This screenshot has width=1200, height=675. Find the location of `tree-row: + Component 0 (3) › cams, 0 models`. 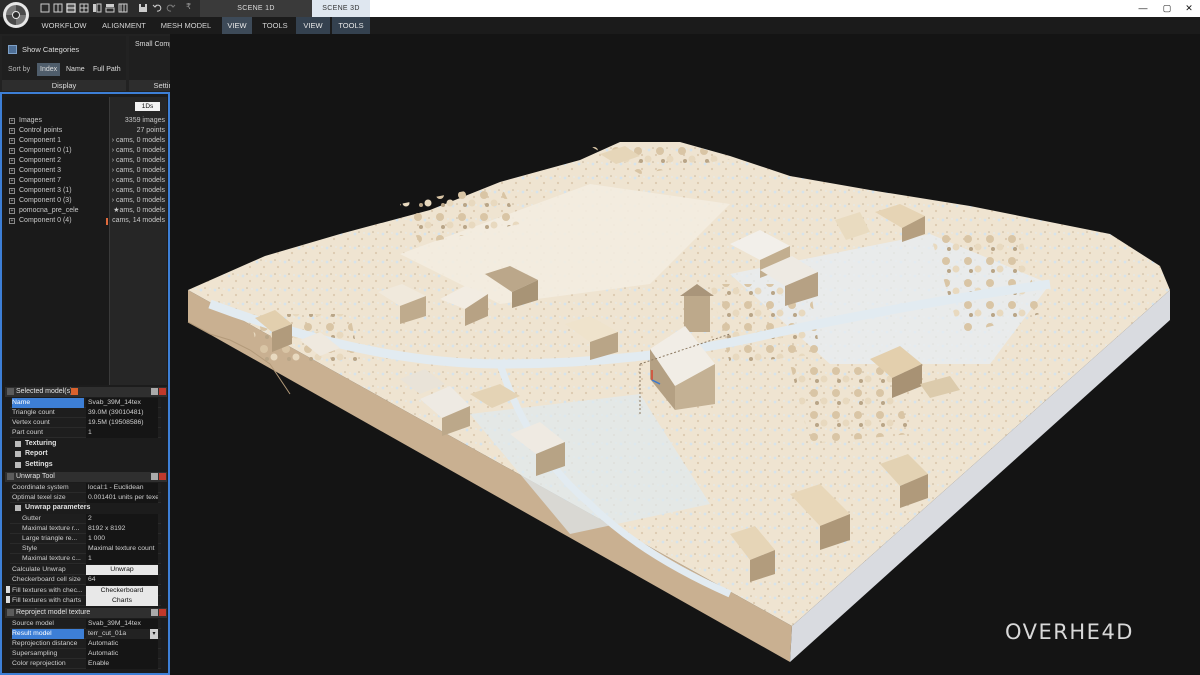

tree-row: + Component 0 (3) › cams, 0 models is located at coordinates (86, 201).